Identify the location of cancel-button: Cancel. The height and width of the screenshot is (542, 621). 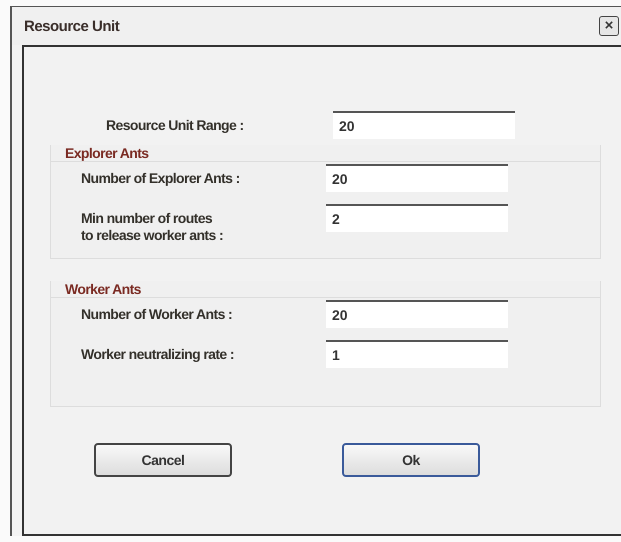
(163, 460).